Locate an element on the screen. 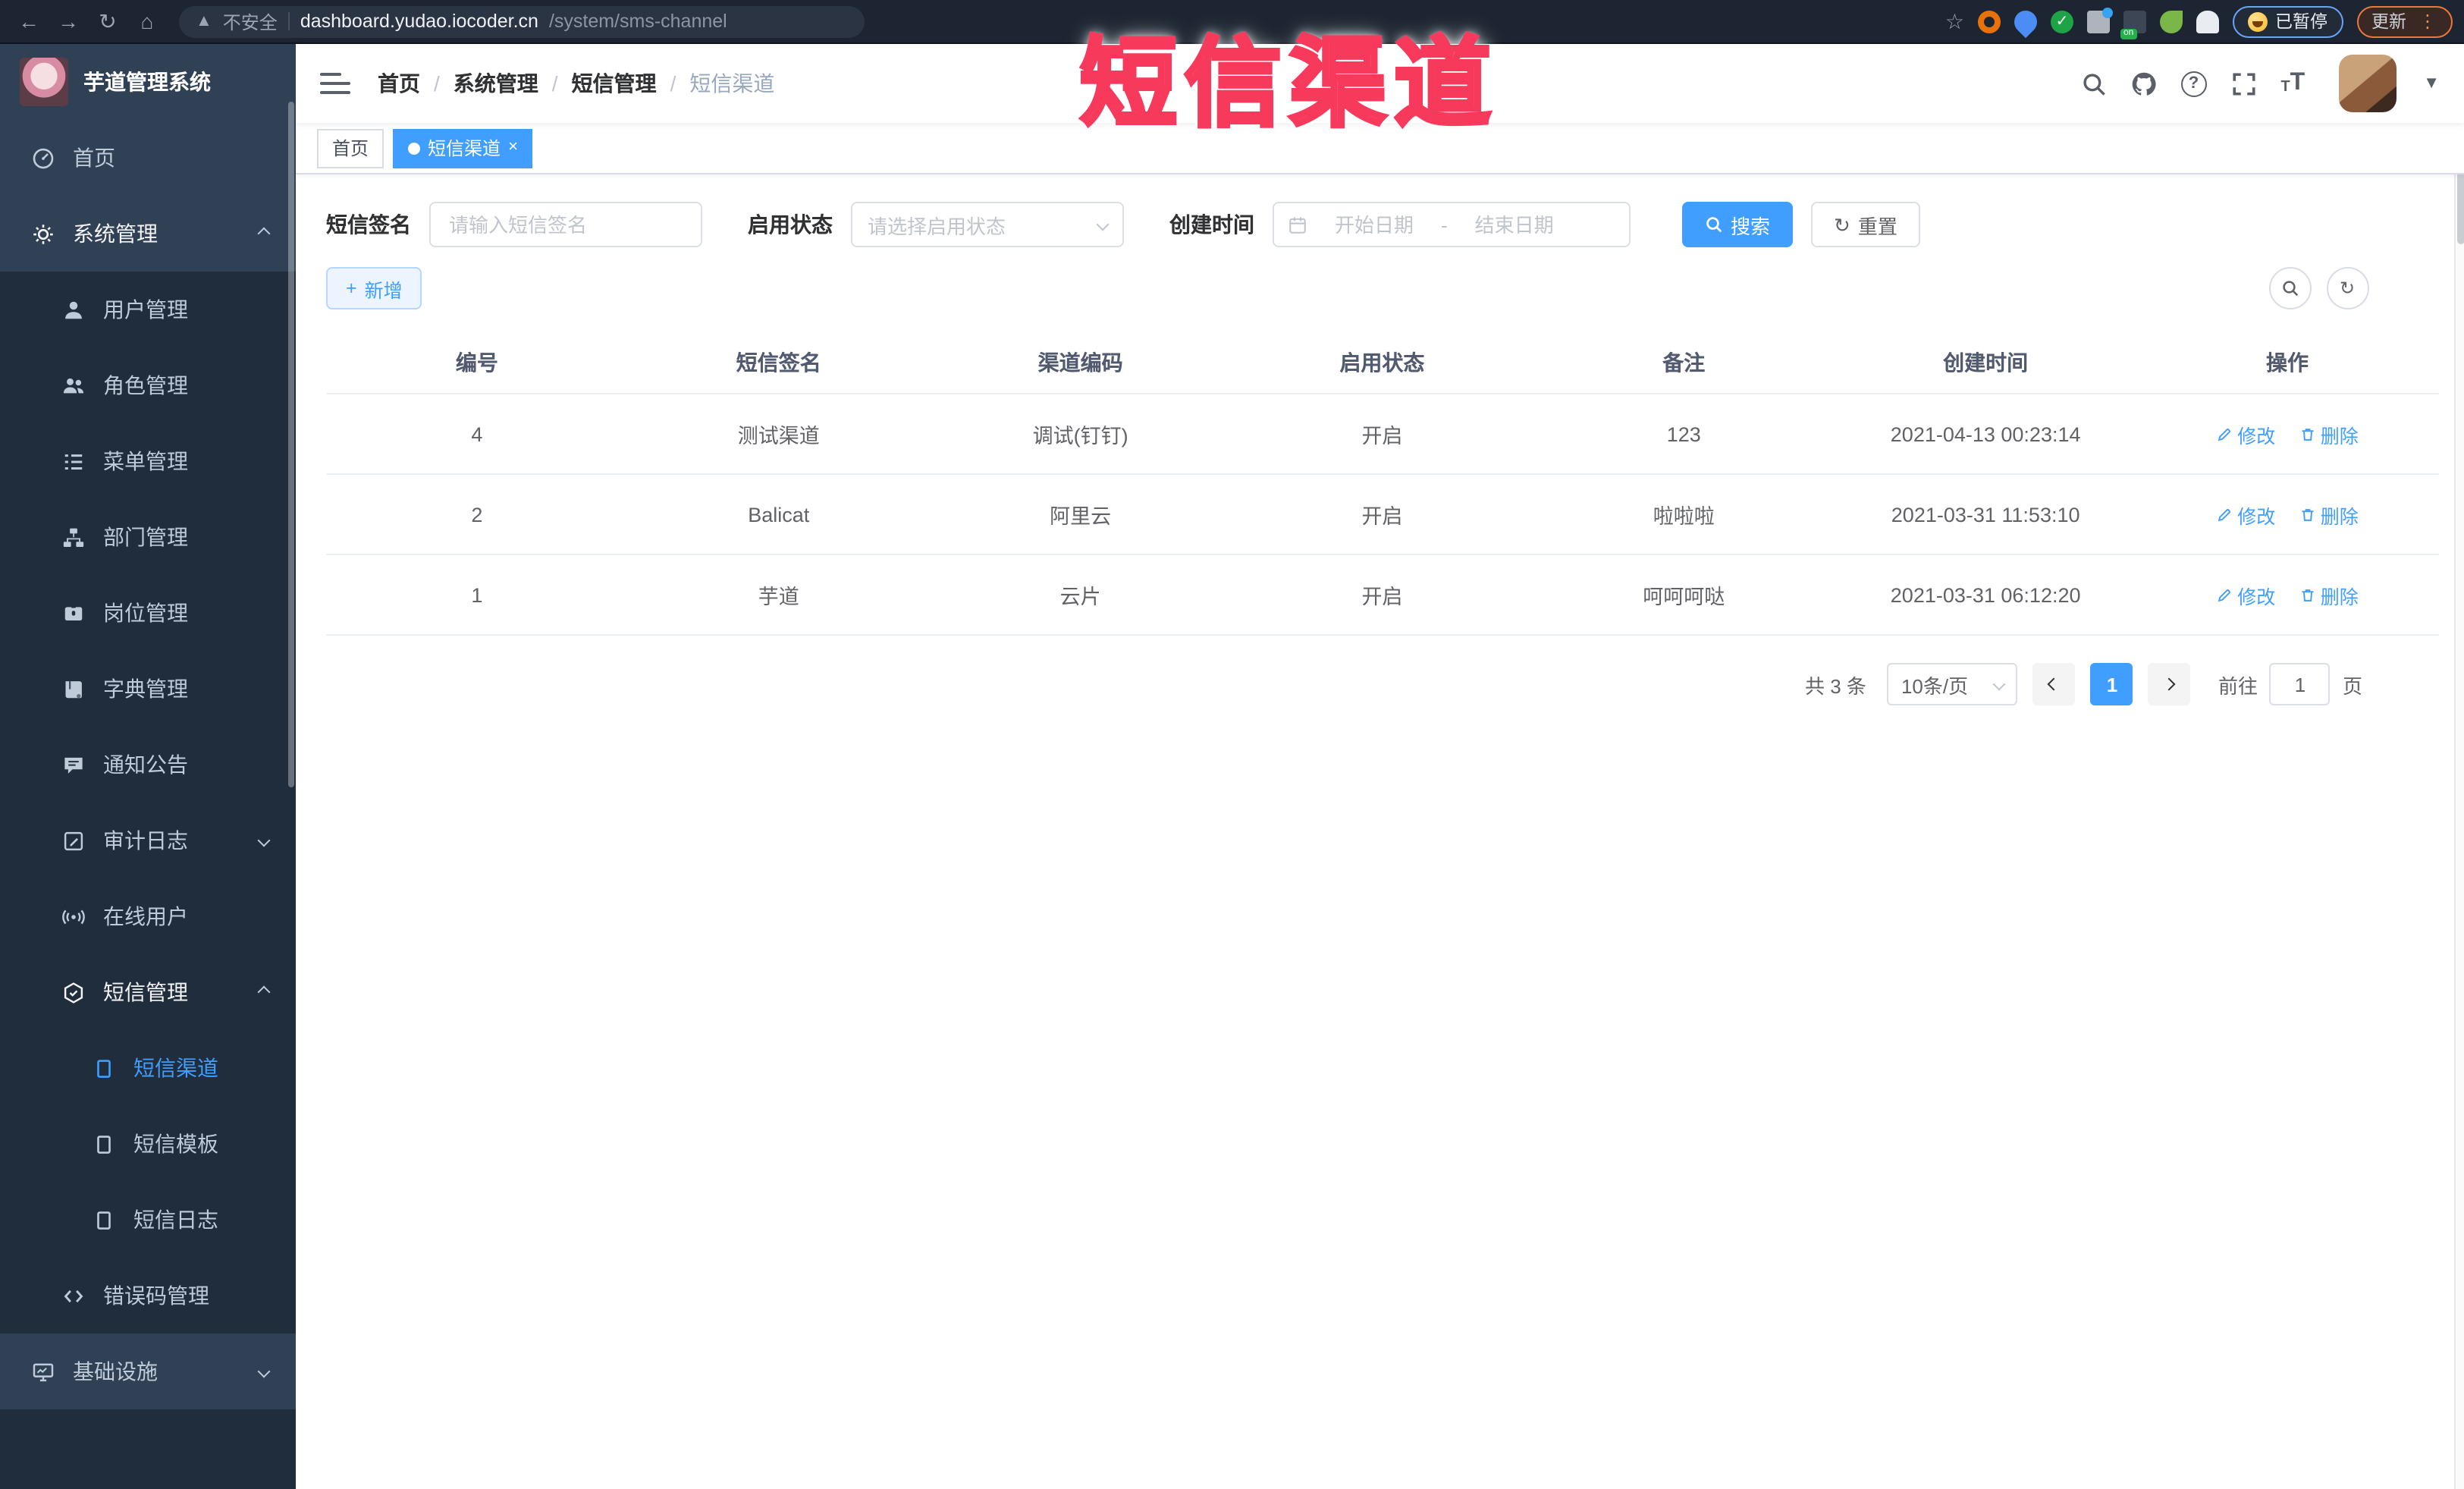 The height and width of the screenshot is (1489, 2464). help-icon: ? is located at coordinates (2193, 83).